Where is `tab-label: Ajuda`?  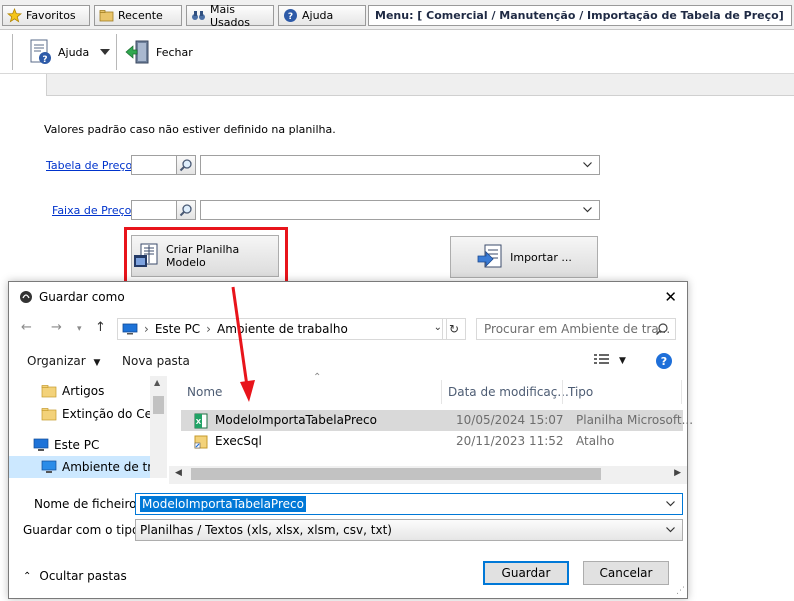 tab-label: Ajuda is located at coordinates (318, 15).